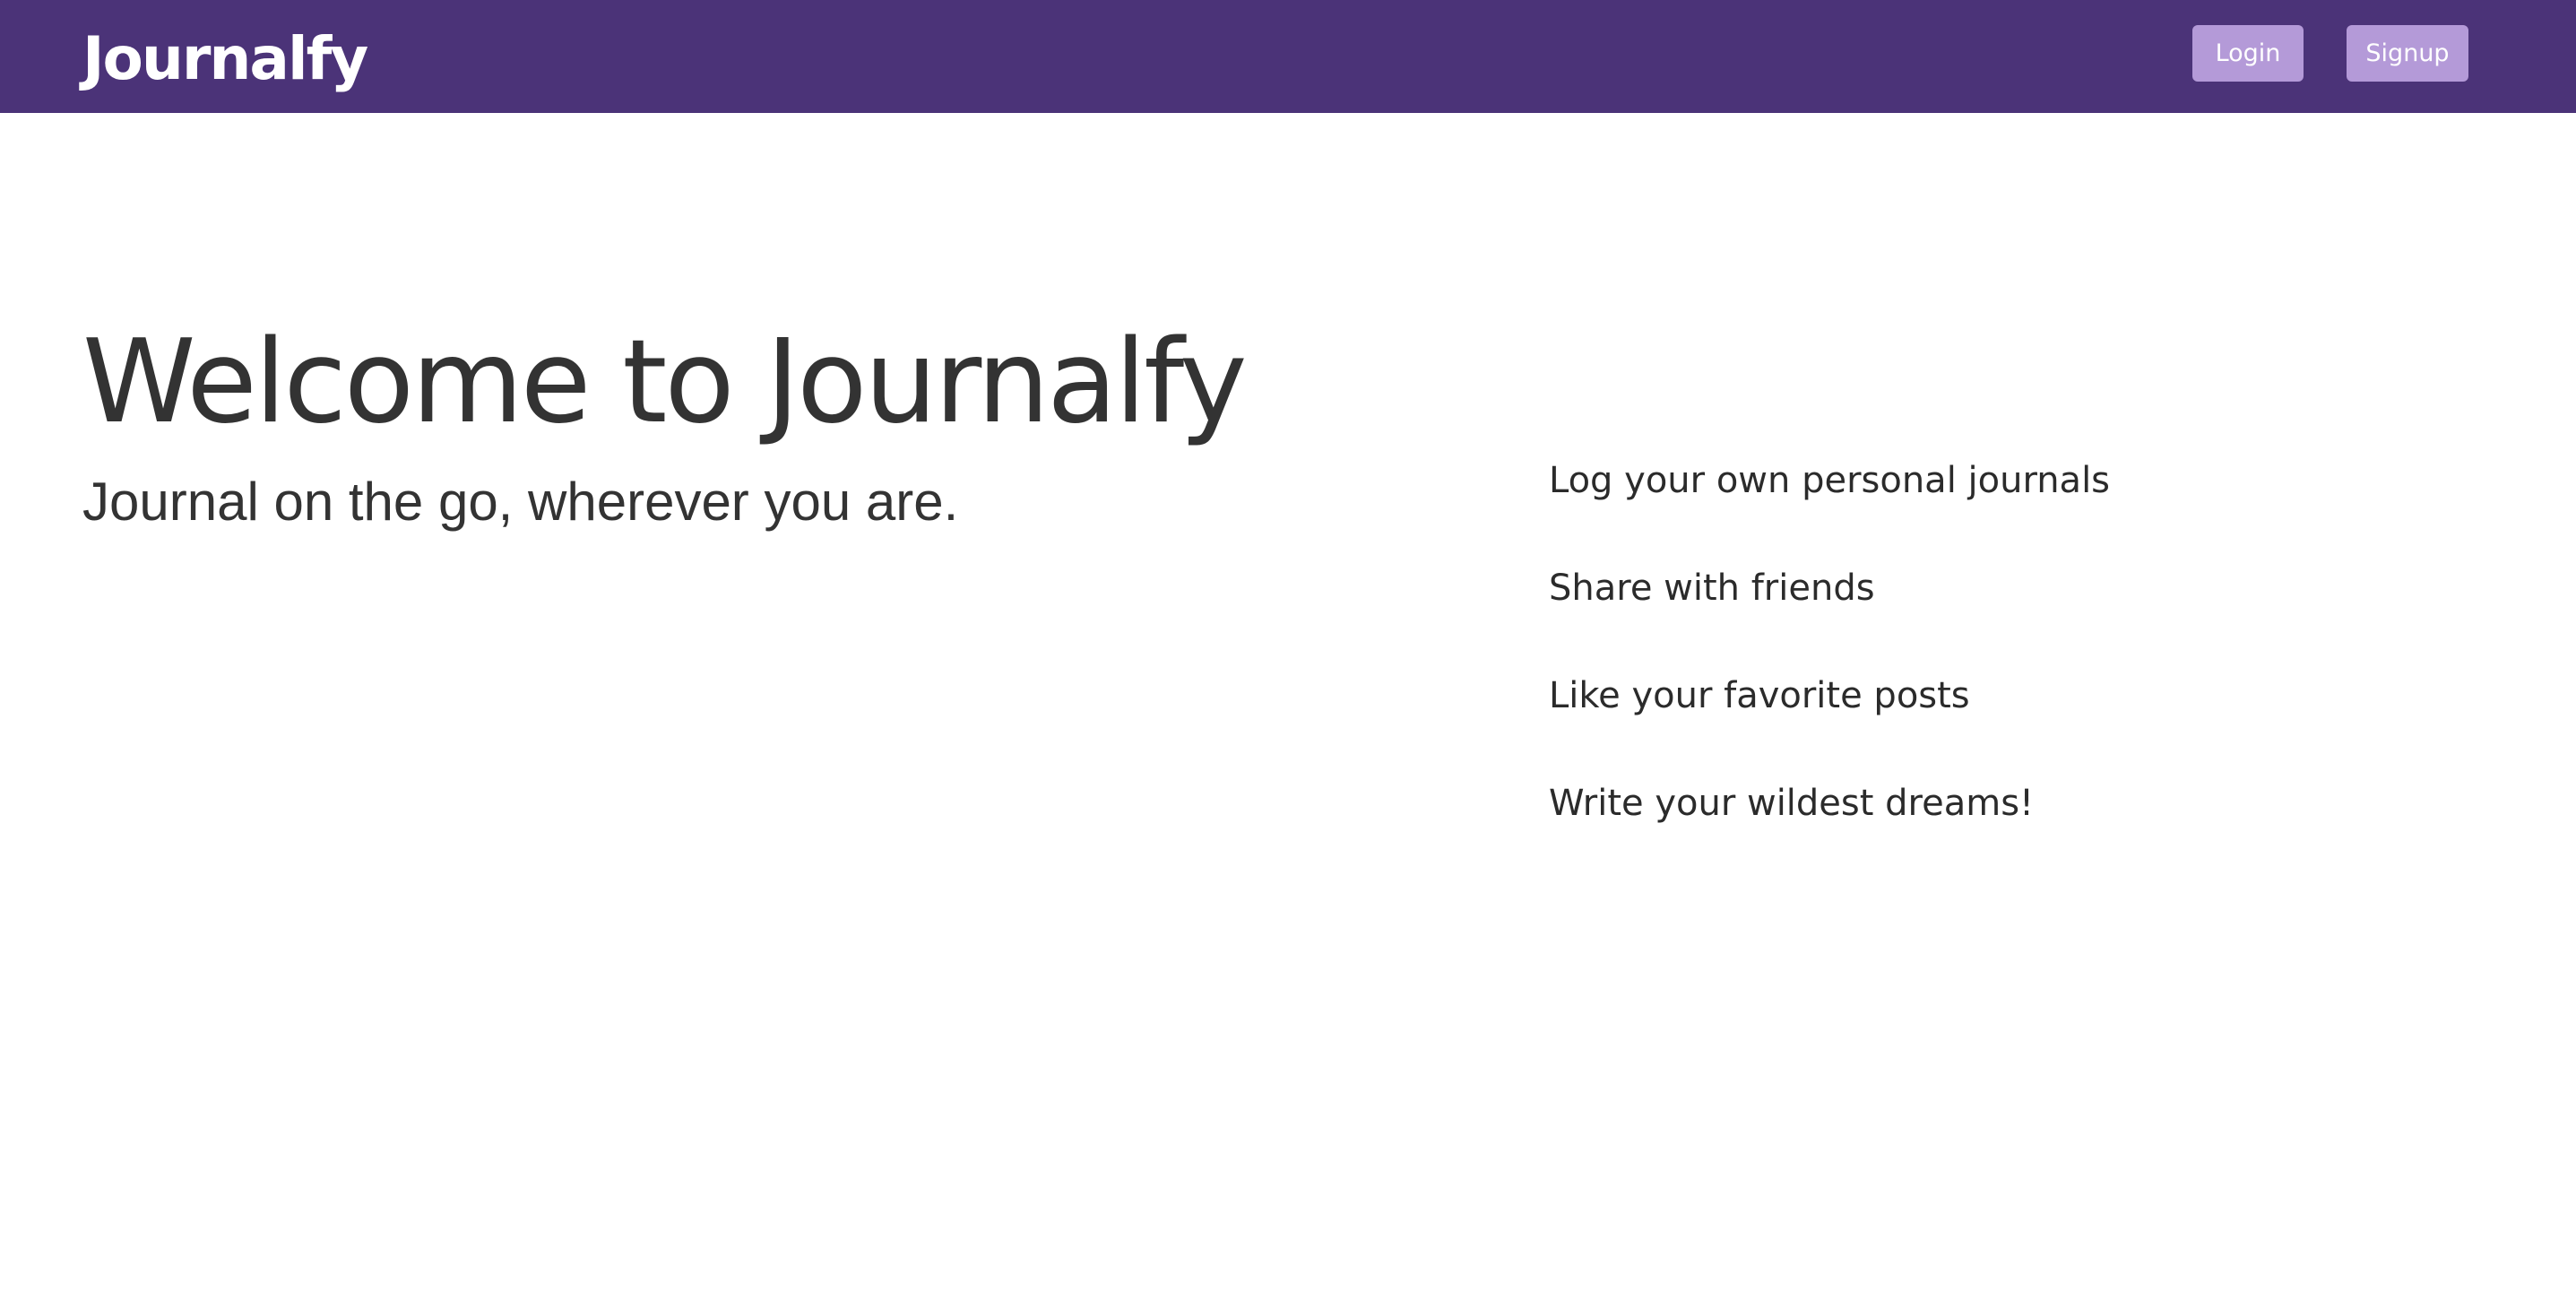  What do you see at coordinates (520, 502) in the screenshot?
I see `hero-subtitle: Journal on the go, wherever you are.` at bounding box center [520, 502].